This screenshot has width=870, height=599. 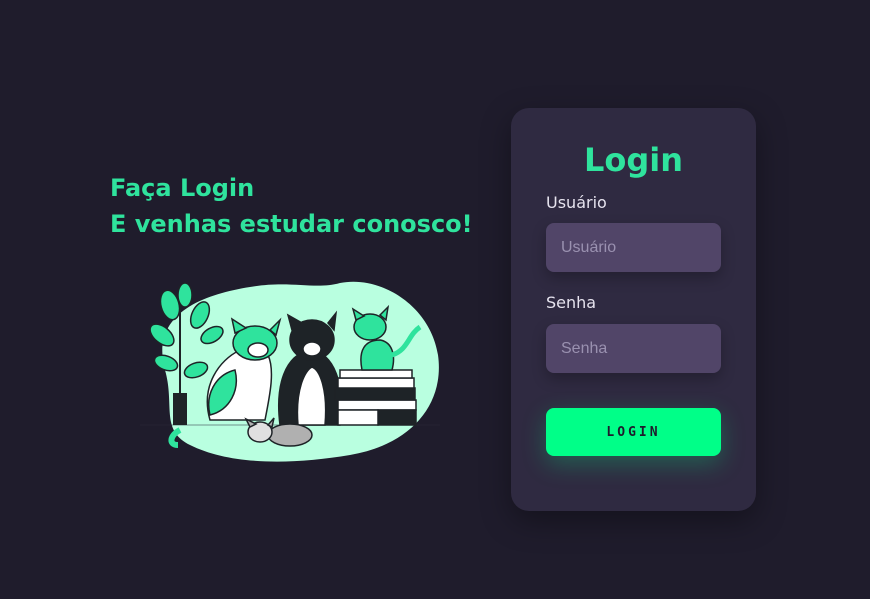 What do you see at coordinates (633, 160) in the screenshot?
I see `login-title: Login` at bounding box center [633, 160].